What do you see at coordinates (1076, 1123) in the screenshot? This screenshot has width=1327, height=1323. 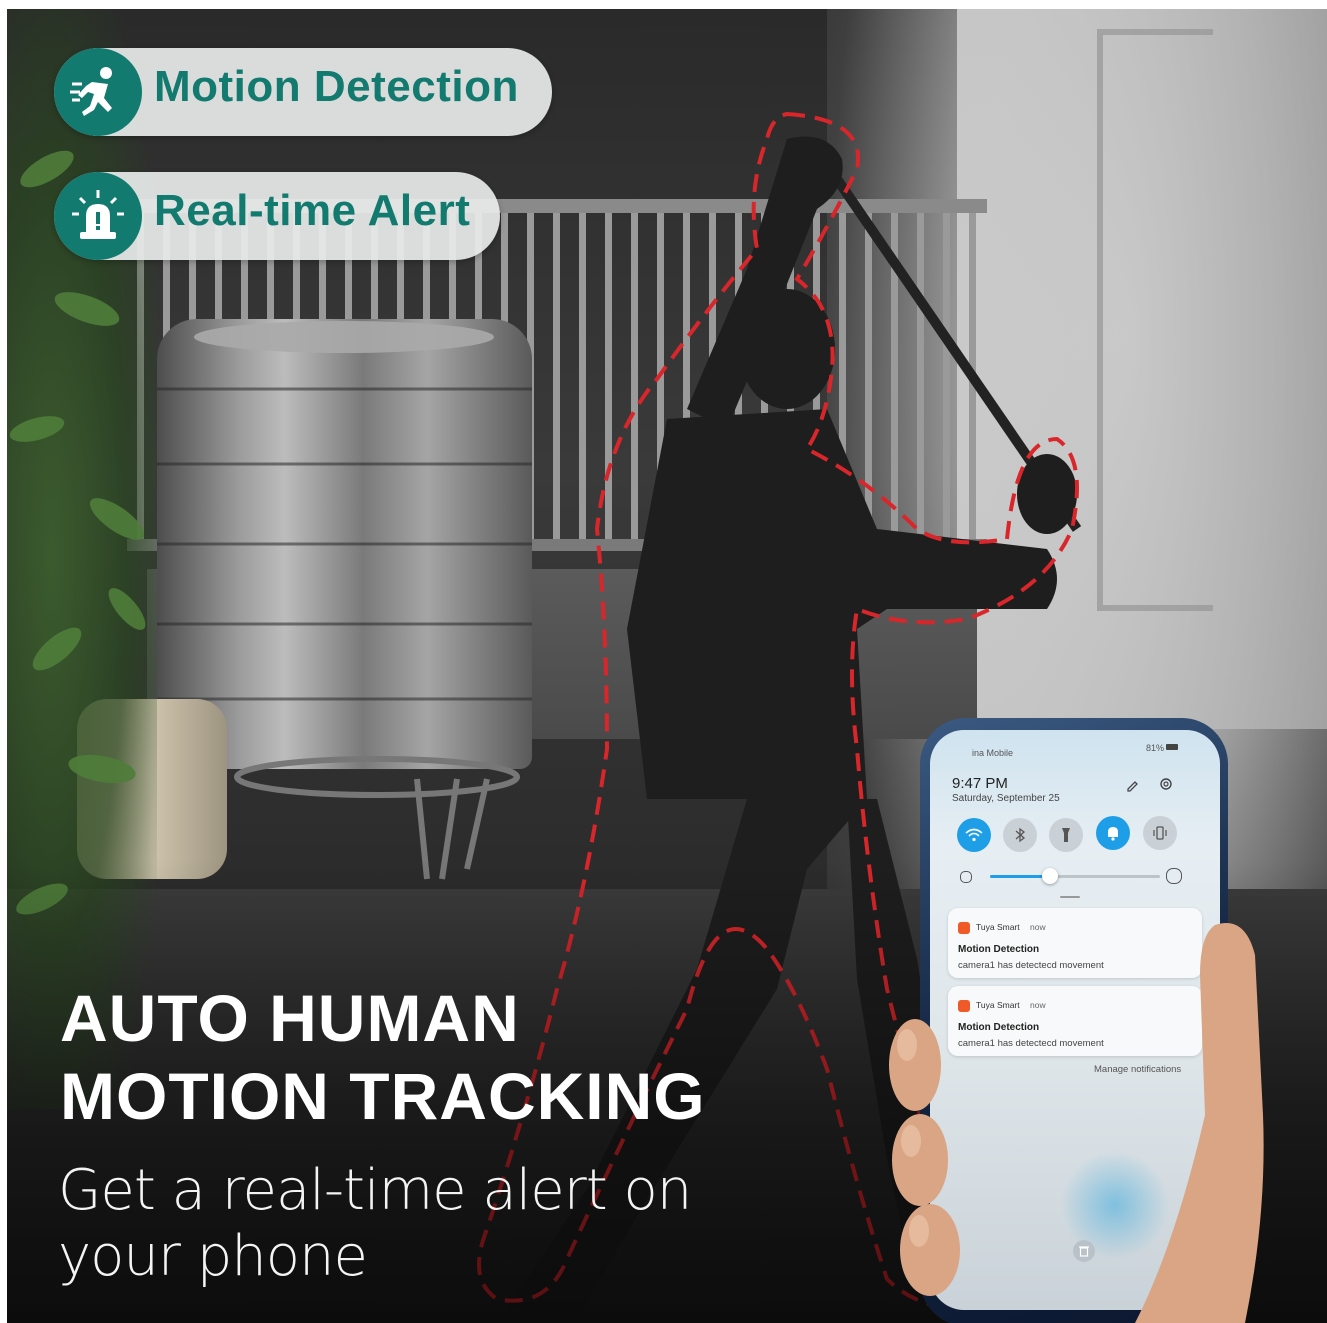 I see `hand` at bounding box center [1076, 1123].